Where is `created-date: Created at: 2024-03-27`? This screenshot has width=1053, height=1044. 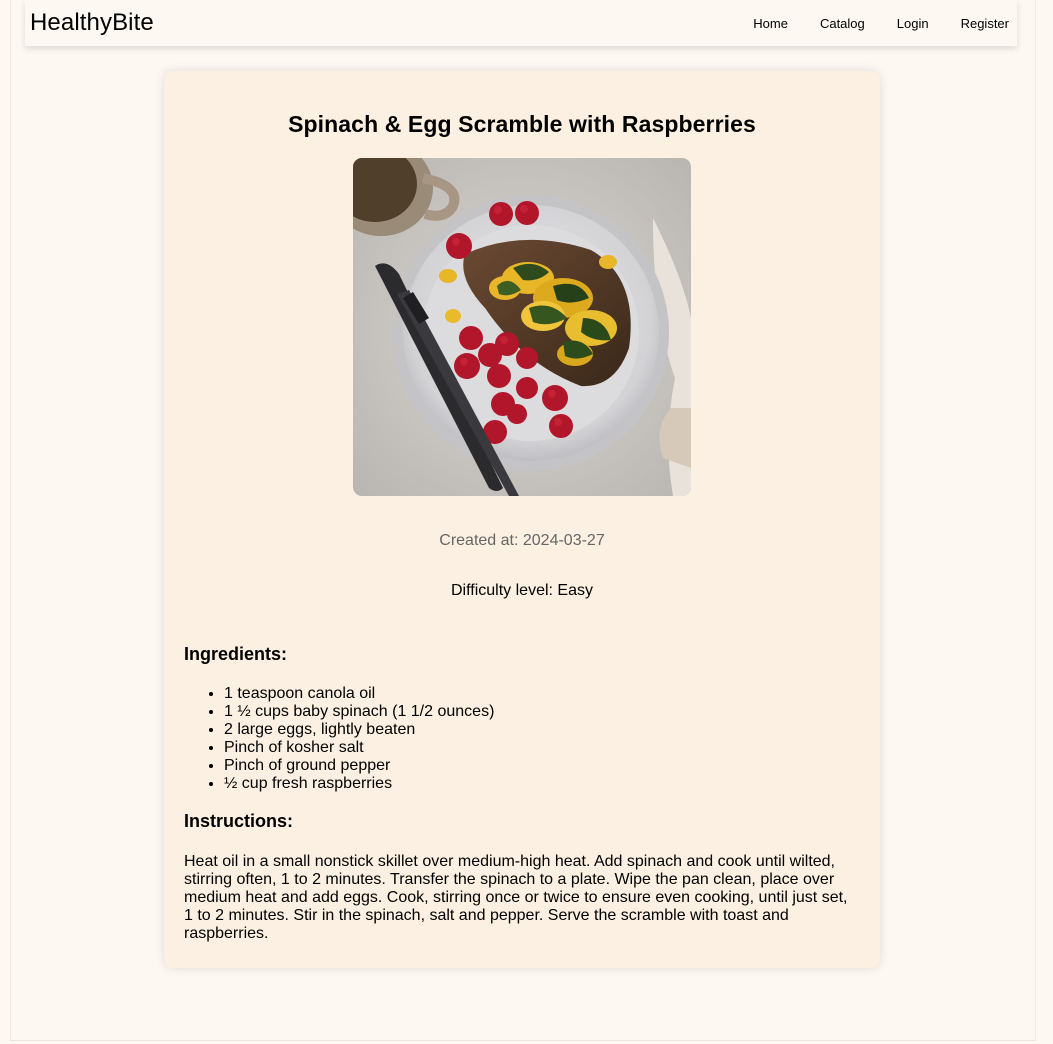
created-date: Created at: 2024-03-27 is located at coordinates (522, 540).